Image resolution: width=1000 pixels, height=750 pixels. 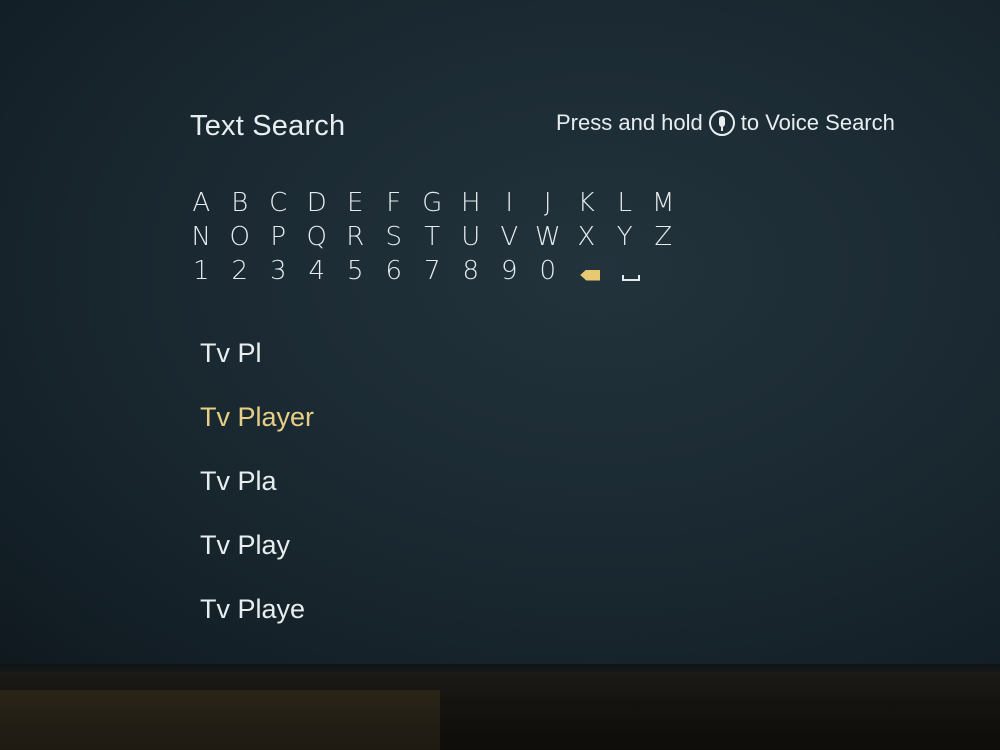 I want to click on suggestion-item: Tv Play, so click(x=257, y=556).